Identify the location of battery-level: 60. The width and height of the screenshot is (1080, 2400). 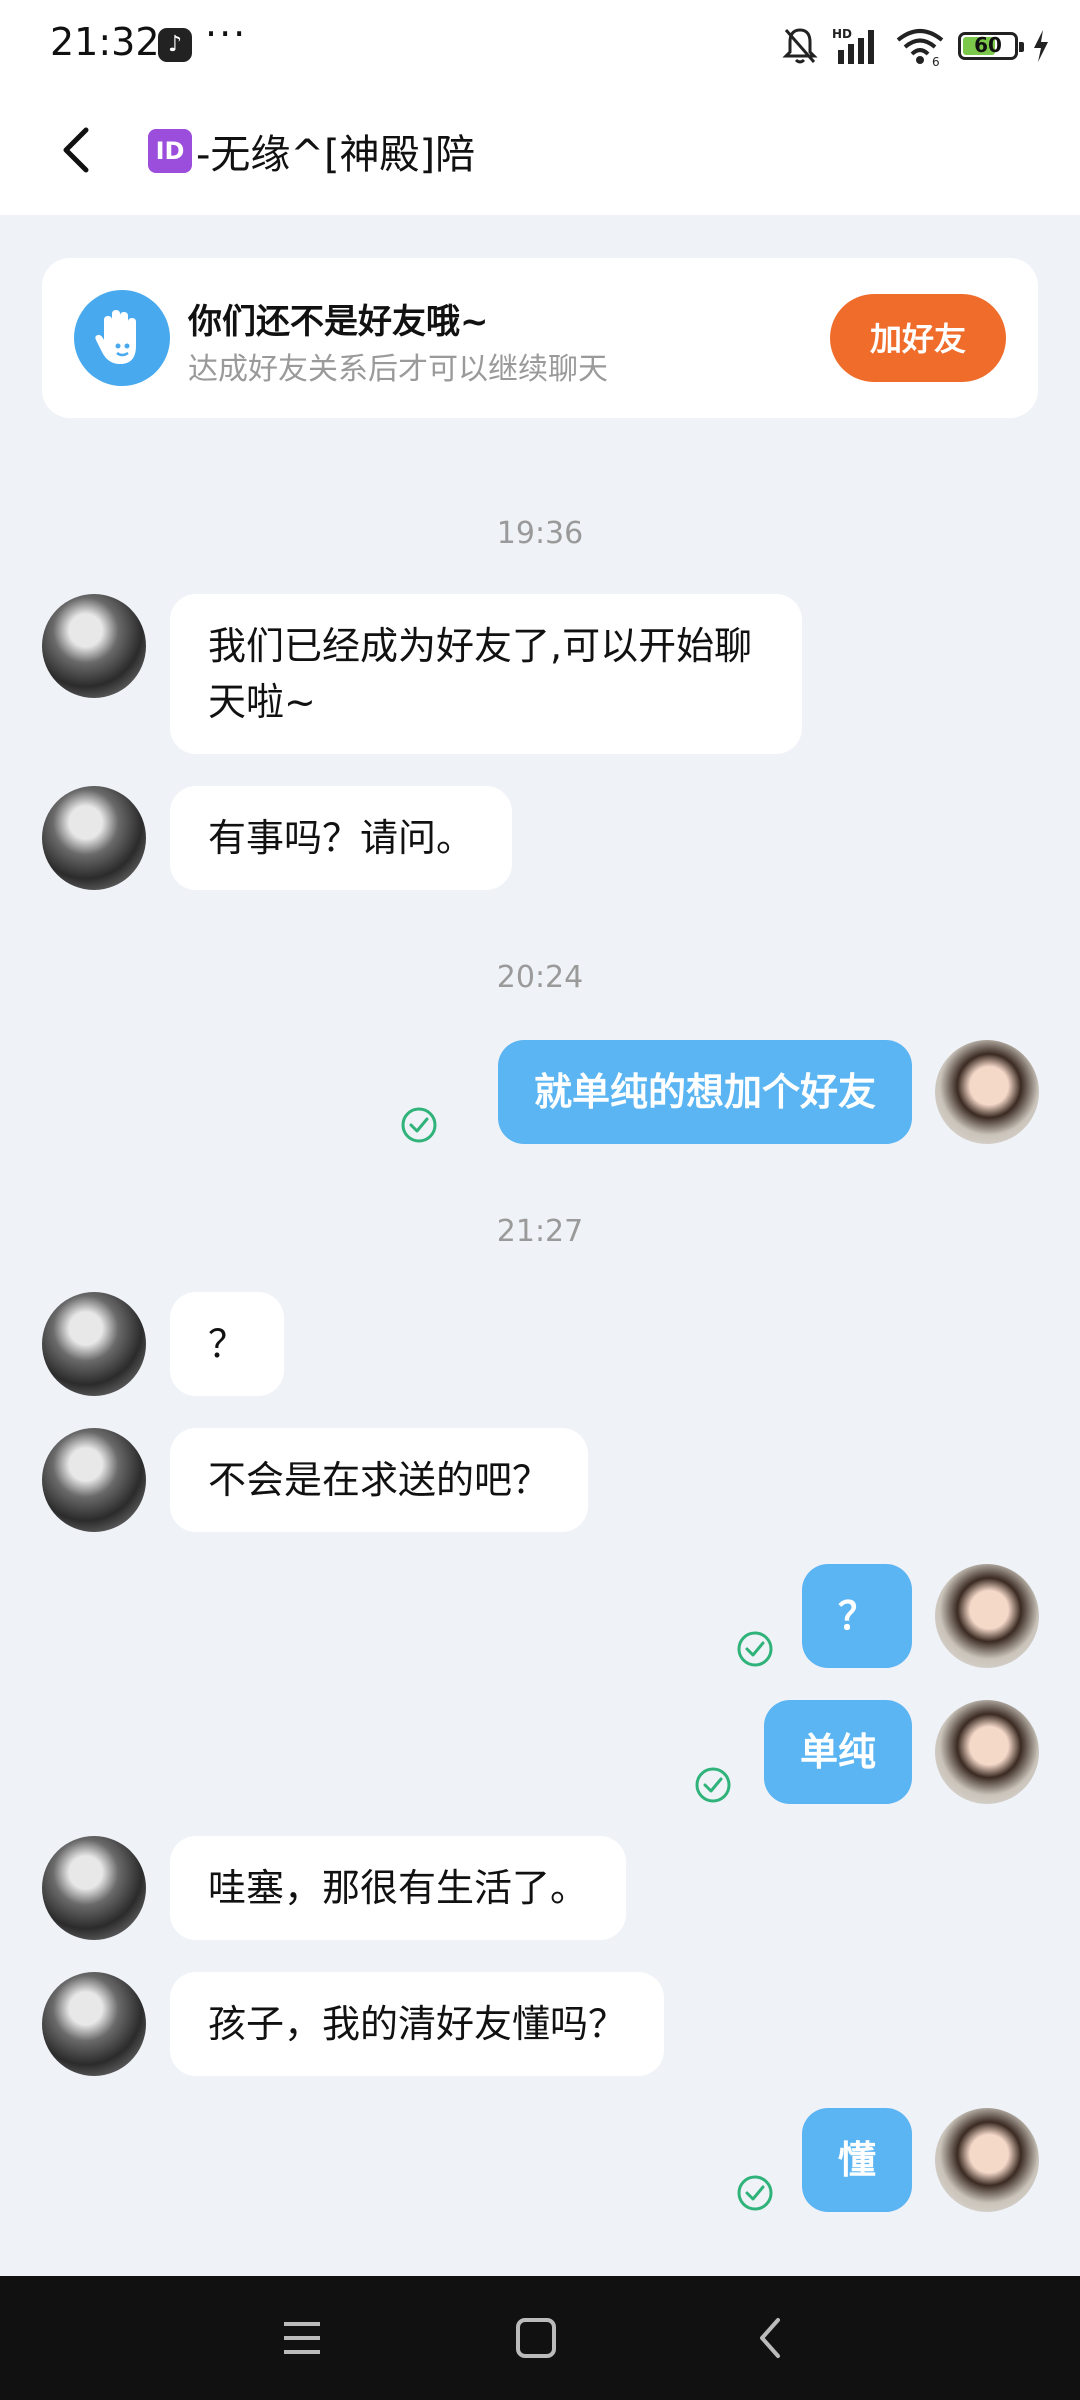
(988, 45).